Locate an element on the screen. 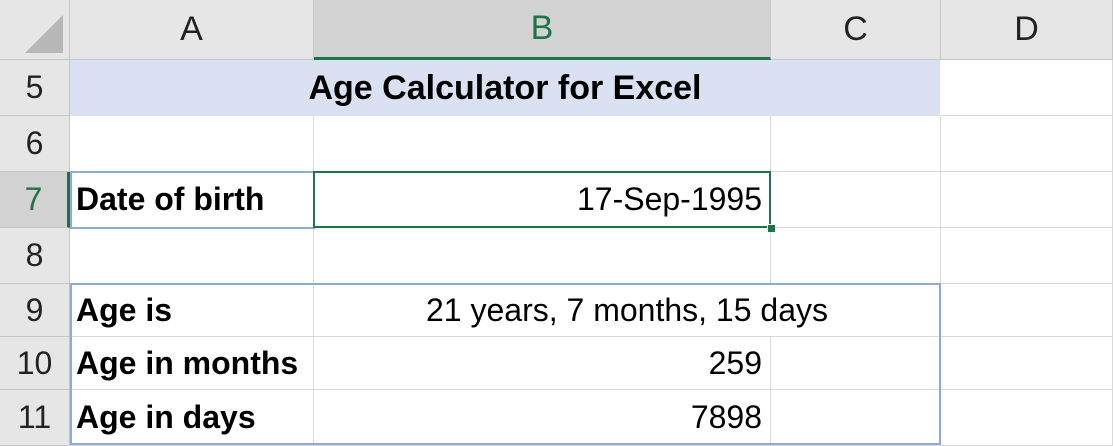 The image size is (1113, 446). cell-c11 is located at coordinates (856, 418).